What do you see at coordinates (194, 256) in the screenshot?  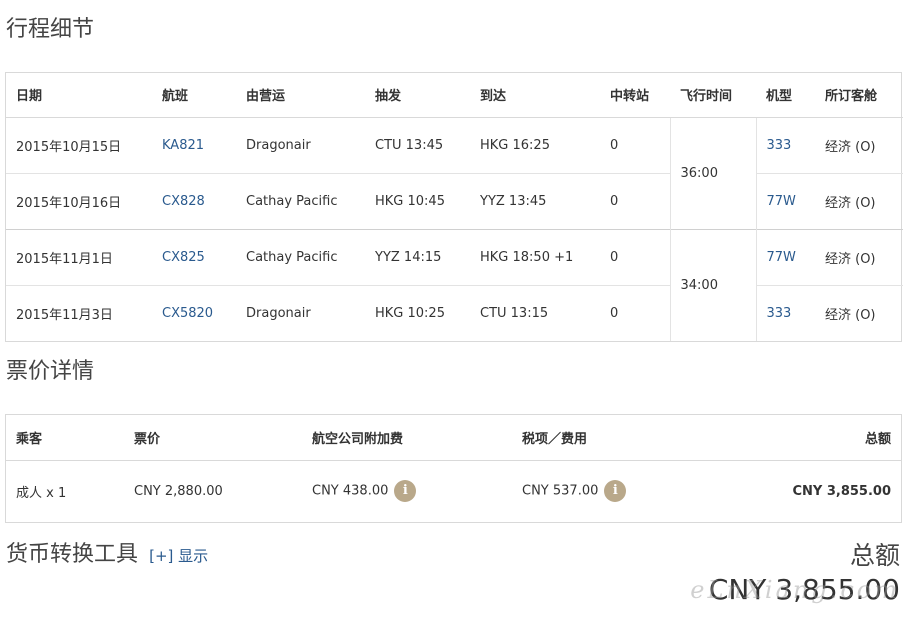 I see `flight-number-link: CX825` at bounding box center [194, 256].